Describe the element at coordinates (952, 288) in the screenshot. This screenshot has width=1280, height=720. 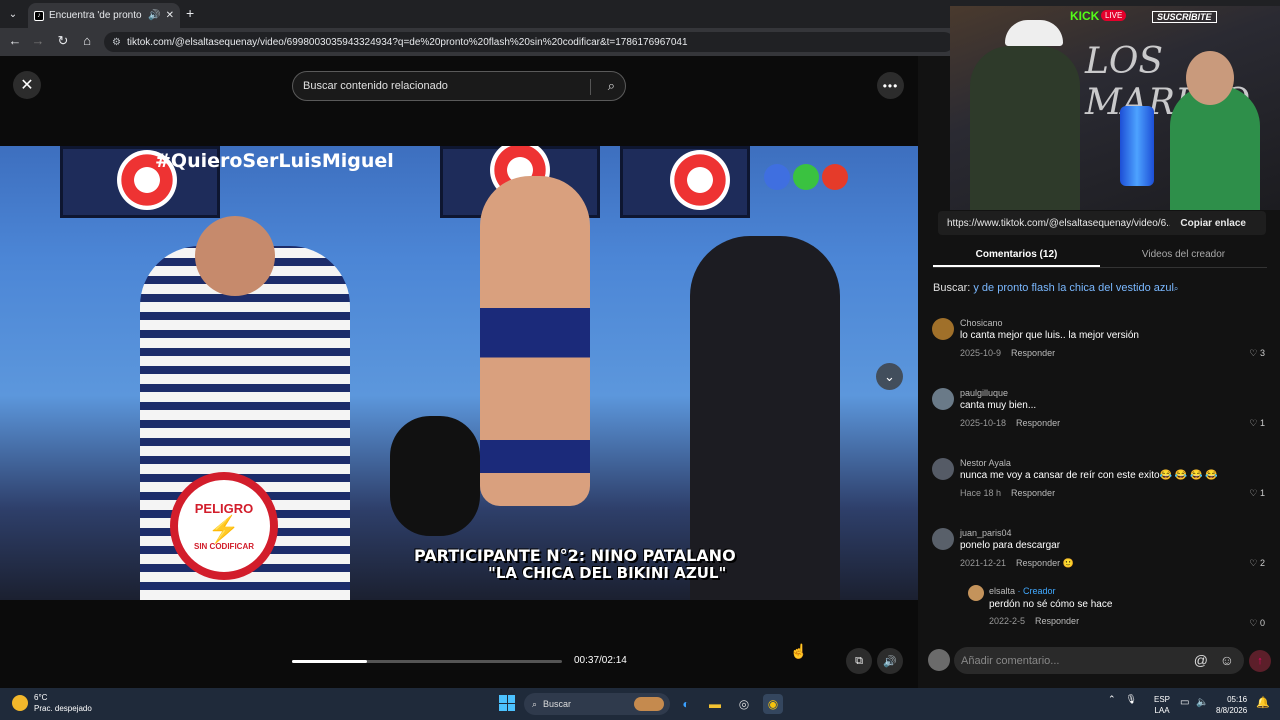
I see `suggestion-prefix: Buscar:` at that location.